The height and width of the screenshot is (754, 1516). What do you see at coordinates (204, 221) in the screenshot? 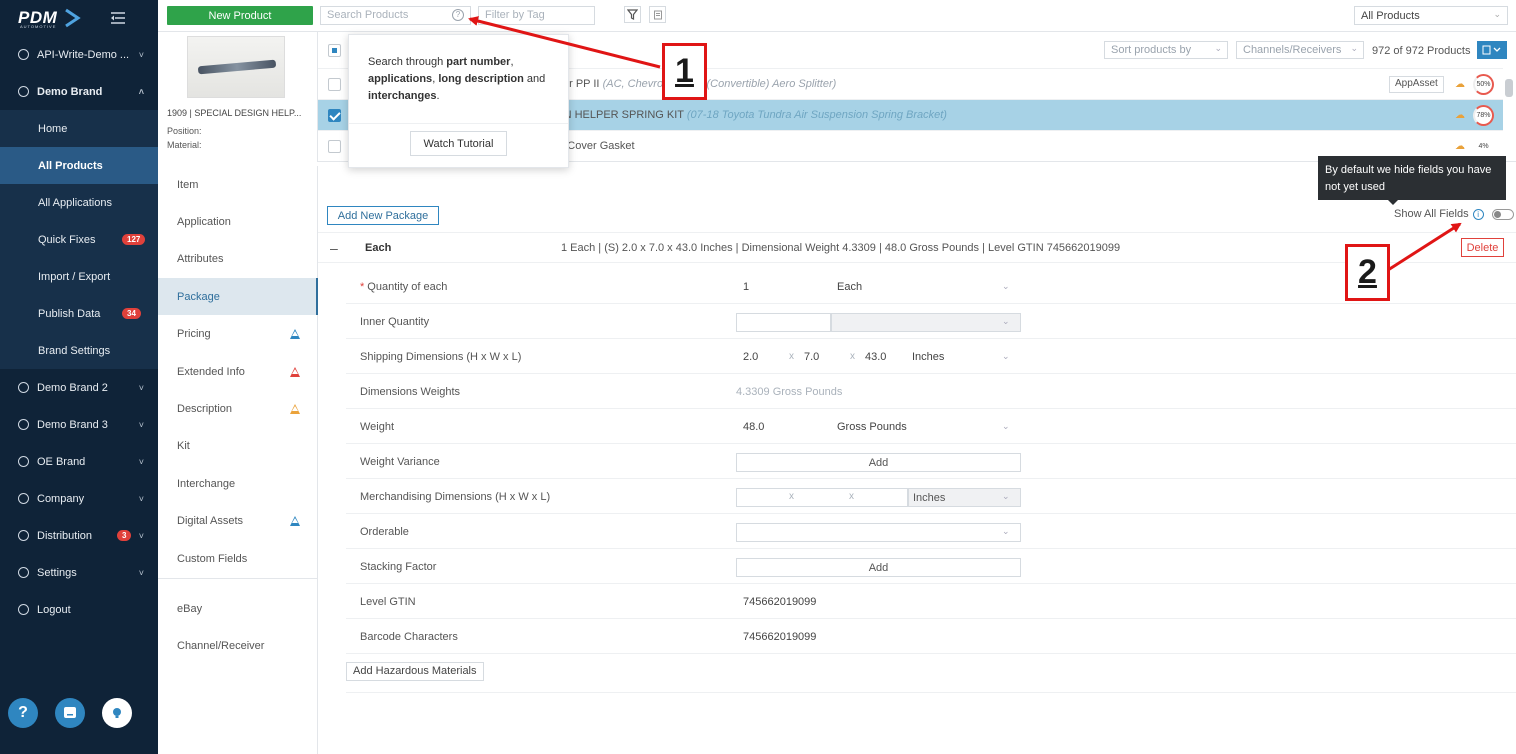
I see `tab-label: Application` at bounding box center [204, 221].